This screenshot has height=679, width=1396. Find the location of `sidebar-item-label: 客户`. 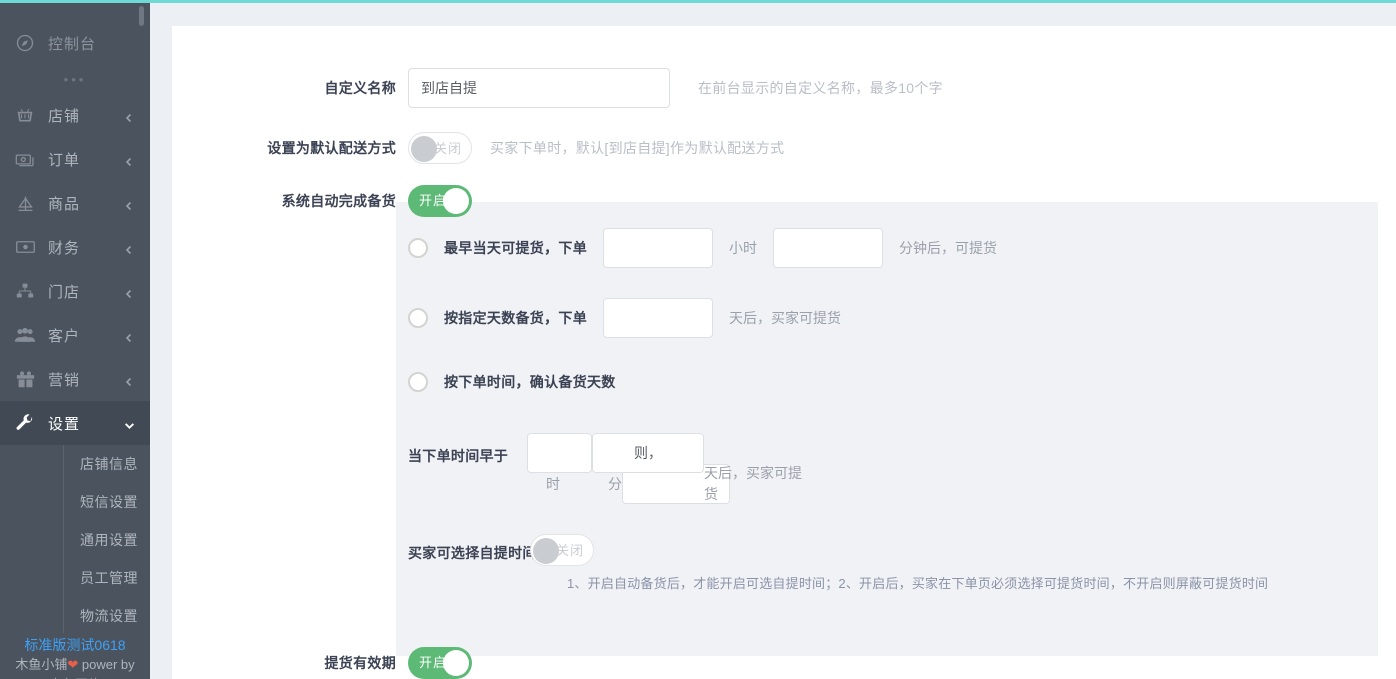

sidebar-item-label: 客户 is located at coordinates (64, 336).